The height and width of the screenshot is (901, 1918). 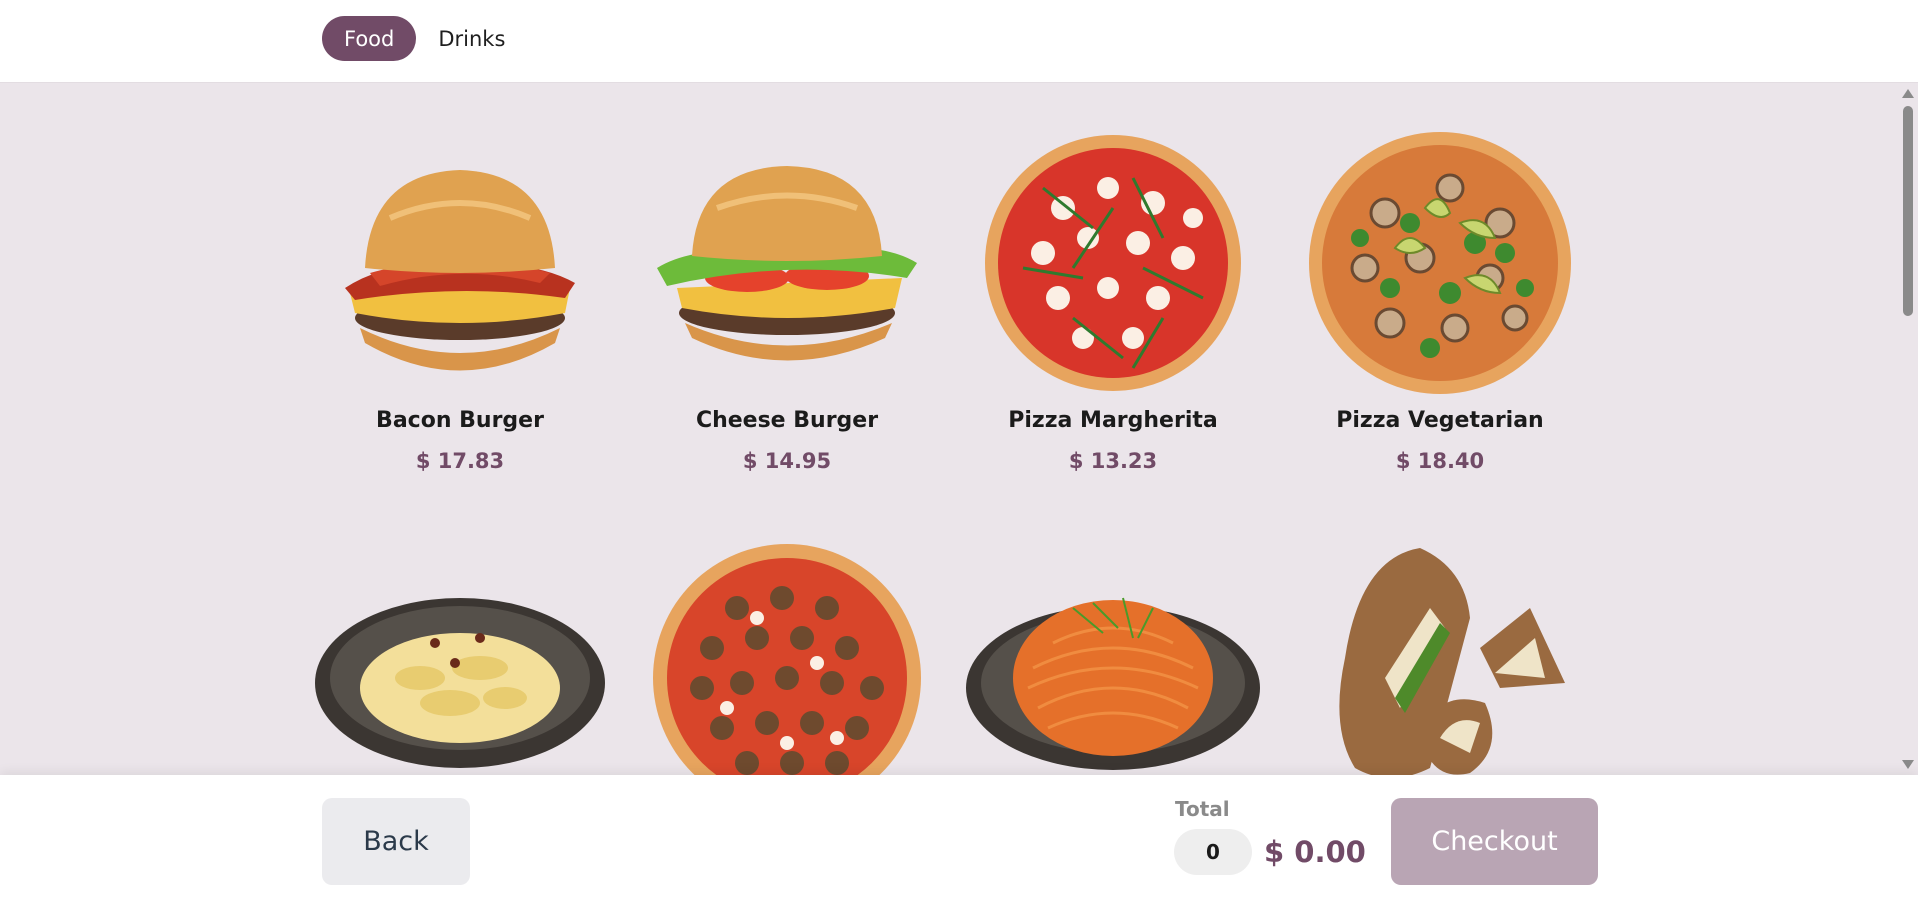 I want to click on scroll-down-arrow-icon, so click(x=1908, y=764).